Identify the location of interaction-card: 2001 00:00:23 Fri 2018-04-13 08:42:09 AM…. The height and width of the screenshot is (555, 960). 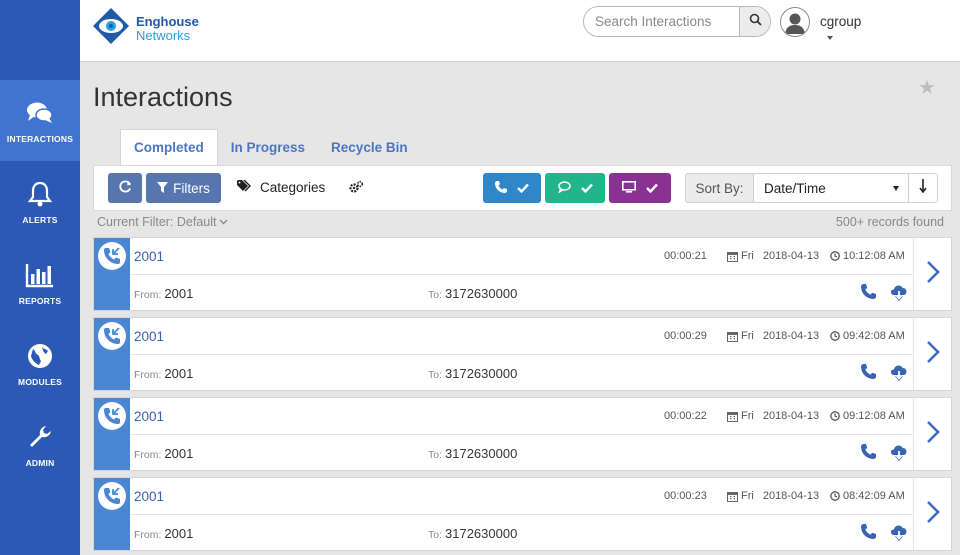
(522, 514).